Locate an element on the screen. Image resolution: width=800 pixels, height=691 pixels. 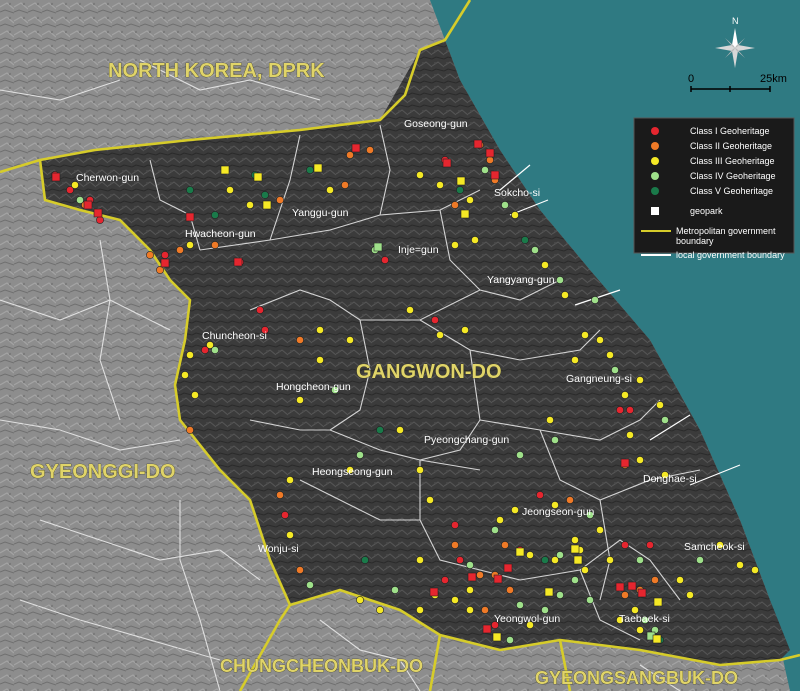
place-label: Cherwon-gun is located at coordinates (107, 178).